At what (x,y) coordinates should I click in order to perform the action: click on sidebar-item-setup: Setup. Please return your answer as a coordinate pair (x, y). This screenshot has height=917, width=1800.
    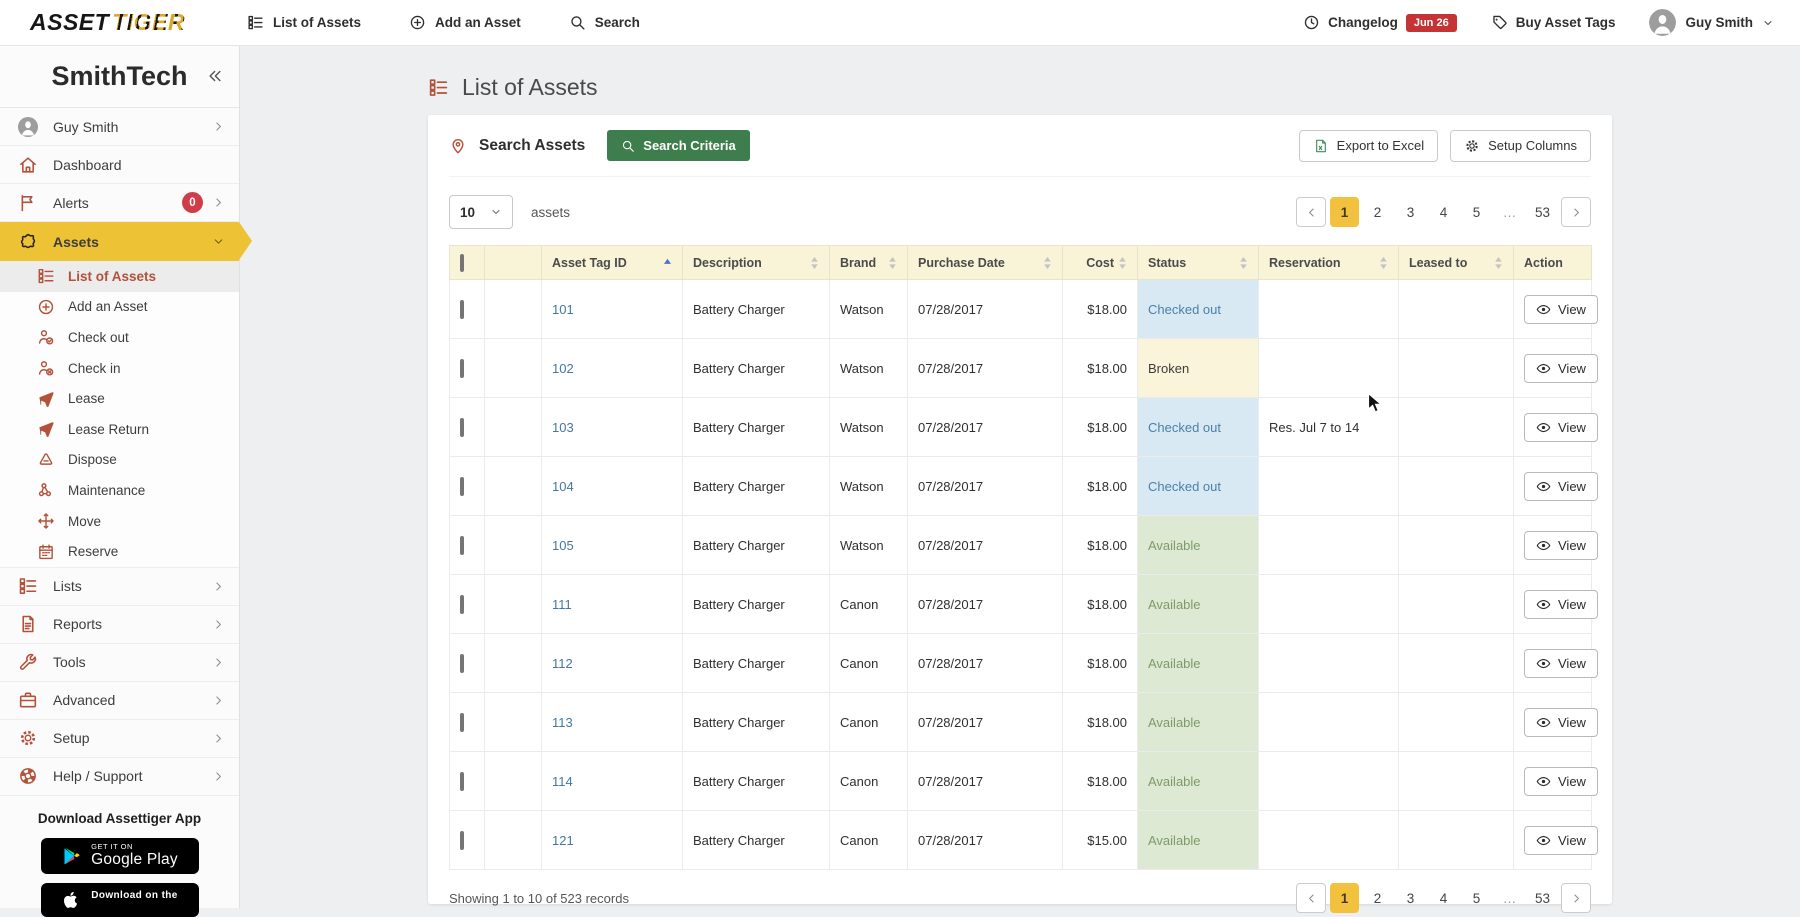
    Looking at the image, I should click on (119, 738).